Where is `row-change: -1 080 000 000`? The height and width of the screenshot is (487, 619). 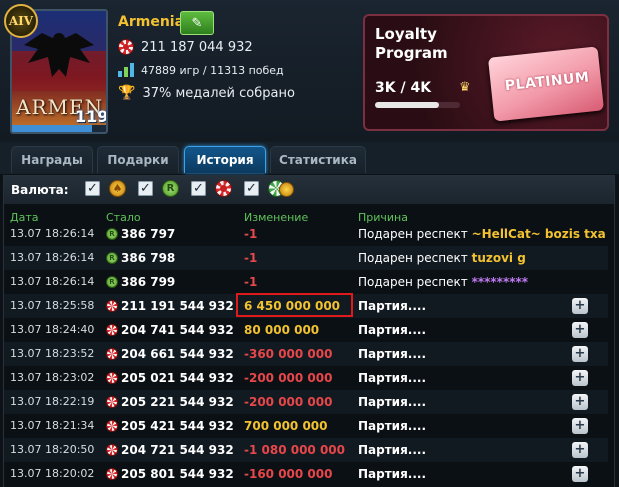
row-change: -1 080 000 000 is located at coordinates (295, 450).